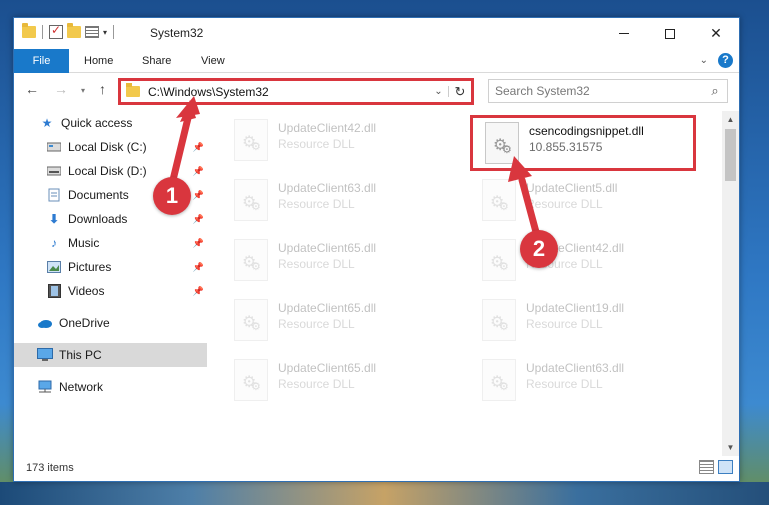 This screenshot has width=769, height=505. Describe the element at coordinates (105, 32) in the screenshot. I see `customize-toolbar-chevron-icon: ▾` at that location.